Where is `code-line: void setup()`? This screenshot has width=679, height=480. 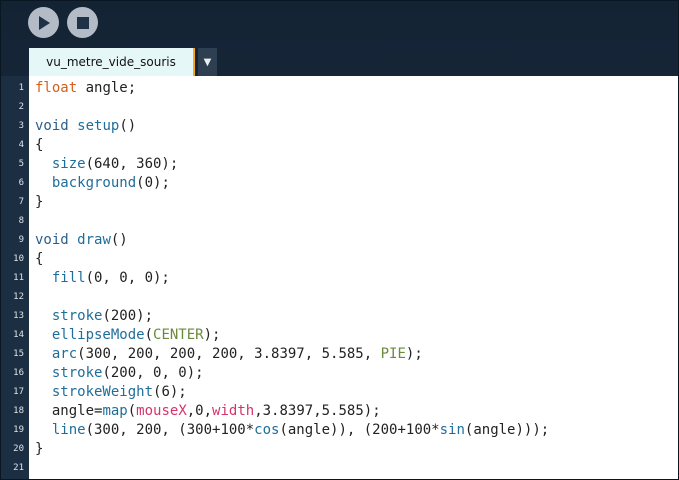 code-line: void setup() is located at coordinates (85, 126).